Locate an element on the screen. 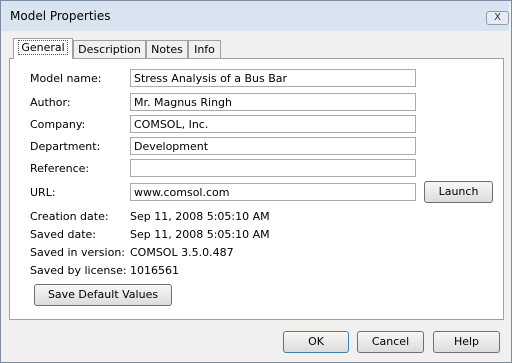  tab-info-label: Info is located at coordinates (204, 49).